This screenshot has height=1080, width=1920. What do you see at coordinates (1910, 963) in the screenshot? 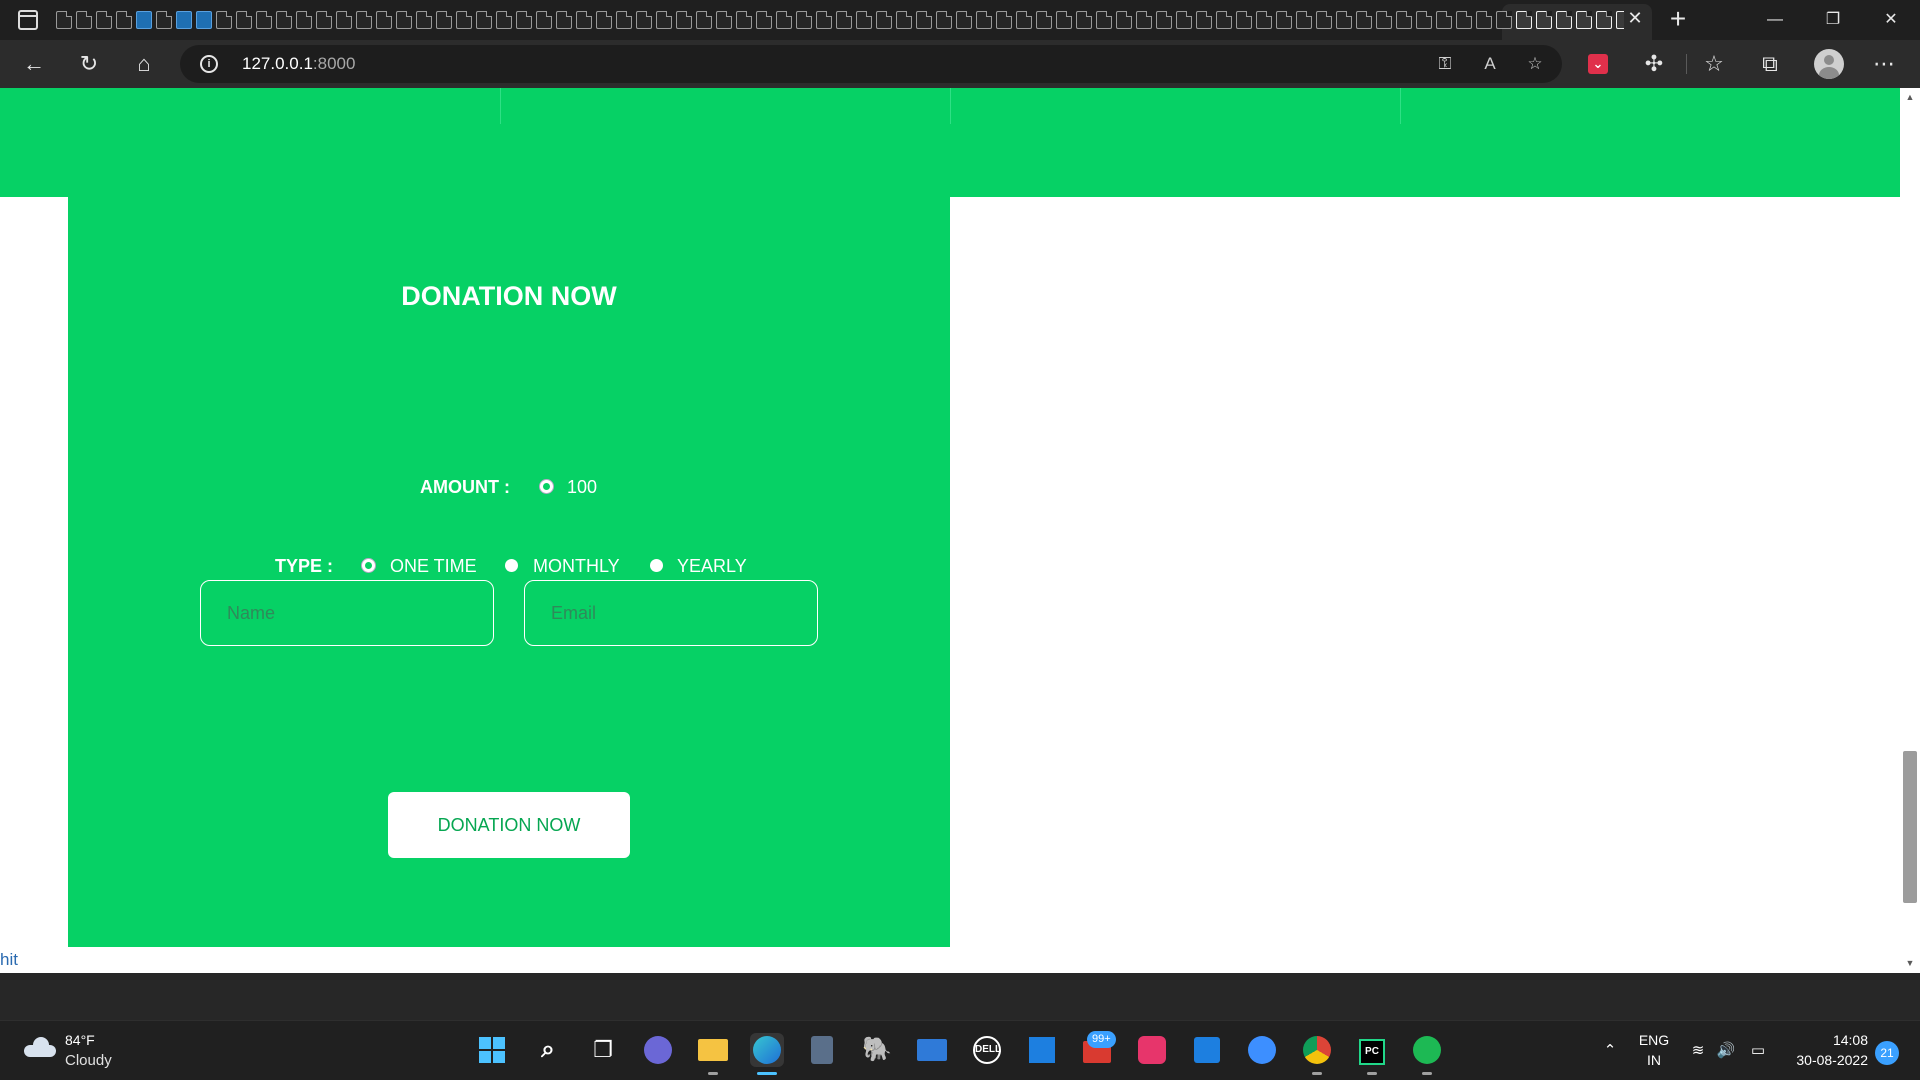
I see `scroll-down-icon: ▼` at bounding box center [1910, 963].